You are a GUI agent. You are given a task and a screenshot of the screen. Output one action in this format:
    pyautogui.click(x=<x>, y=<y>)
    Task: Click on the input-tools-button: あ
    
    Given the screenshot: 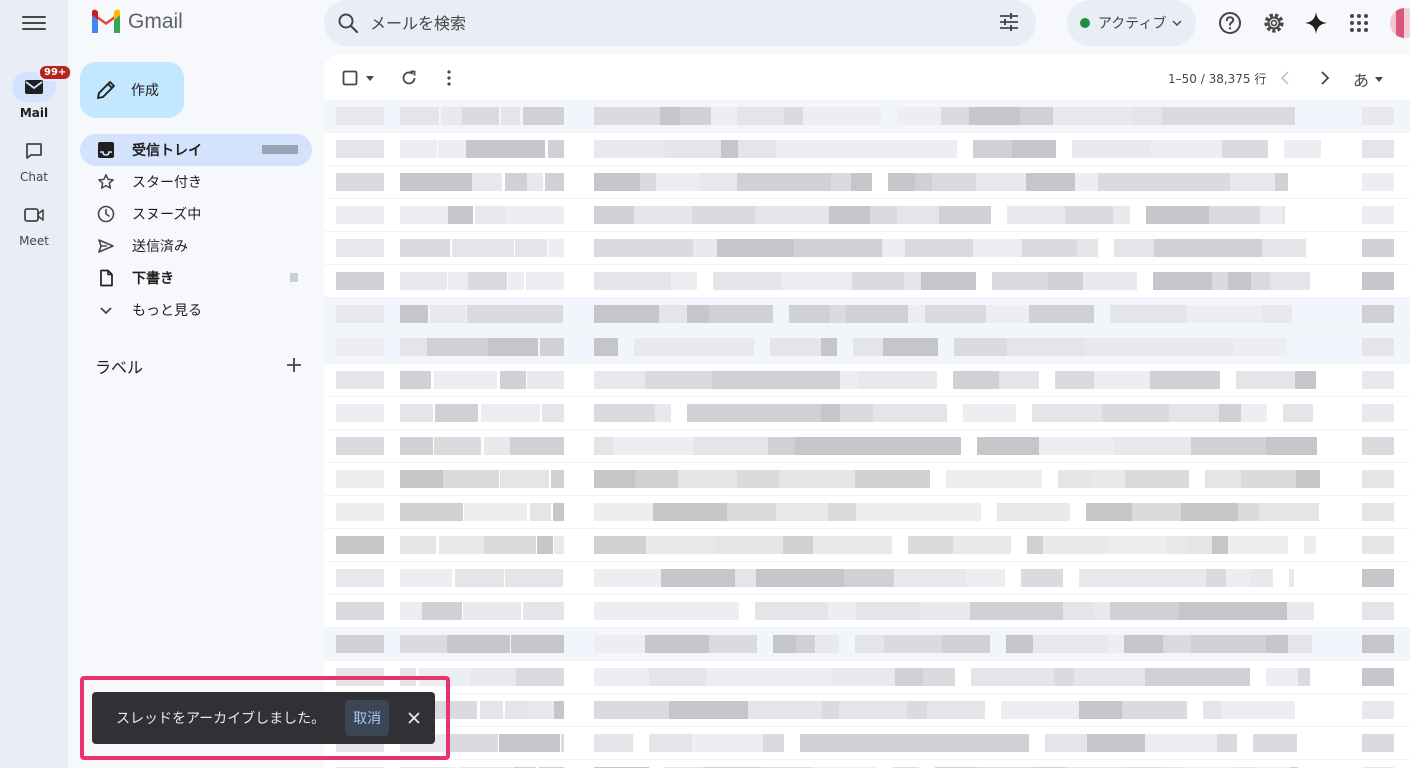 What is the action you would take?
    pyautogui.click(x=1368, y=79)
    